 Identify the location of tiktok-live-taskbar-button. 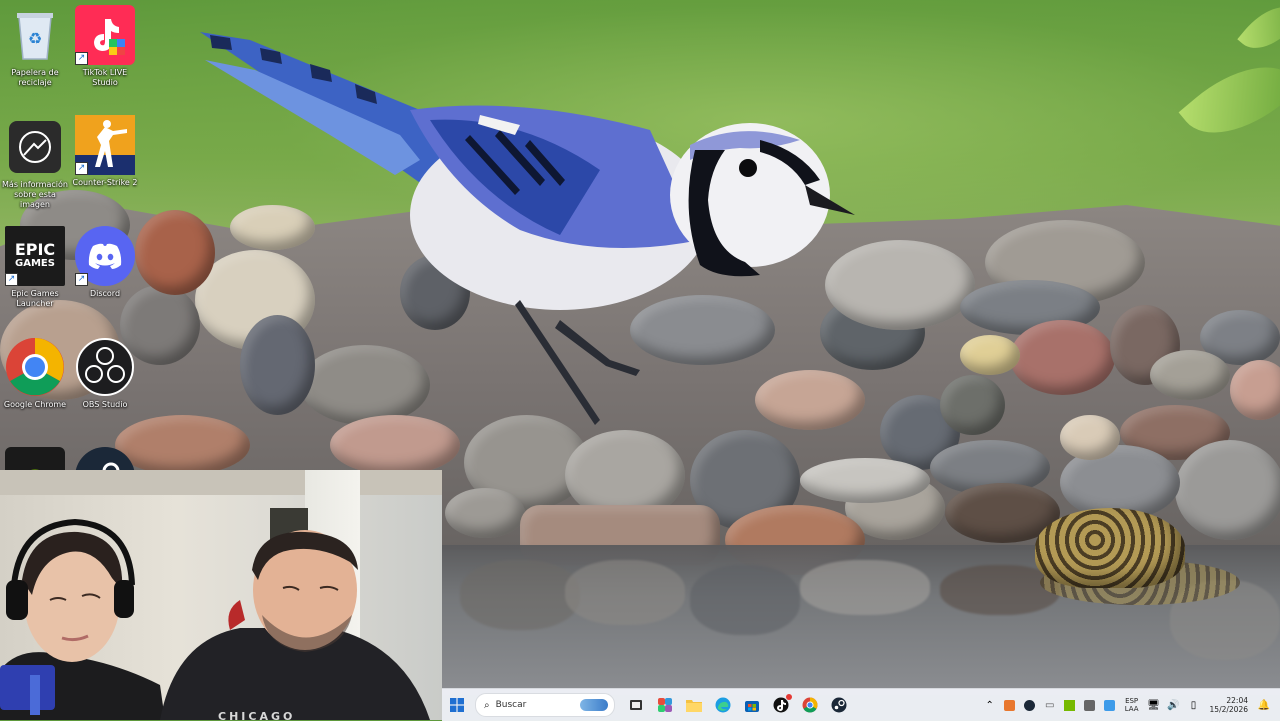
(781, 705).